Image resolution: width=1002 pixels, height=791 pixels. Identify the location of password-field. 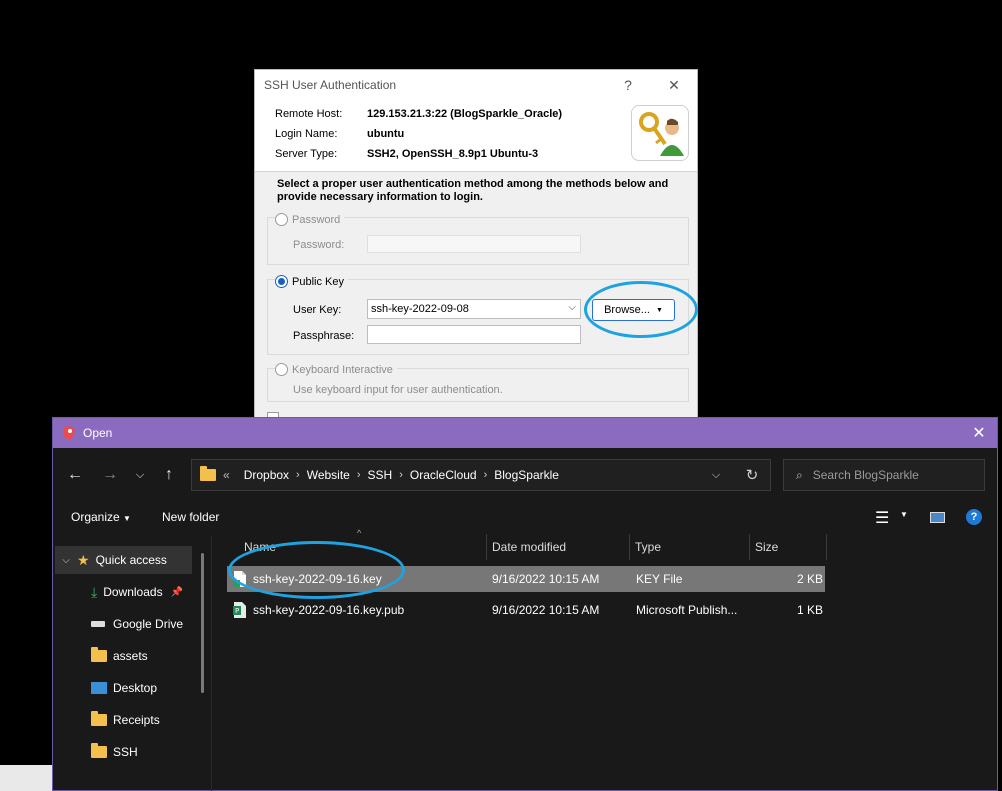
(474, 244).